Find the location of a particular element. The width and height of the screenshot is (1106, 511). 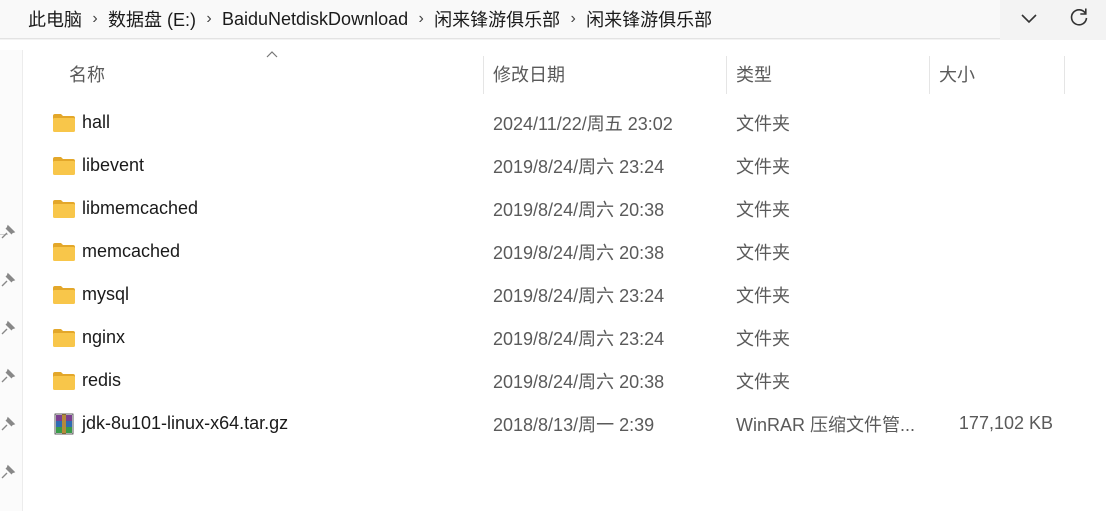

column-header-size: 大小 is located at coordinates (957, 74).